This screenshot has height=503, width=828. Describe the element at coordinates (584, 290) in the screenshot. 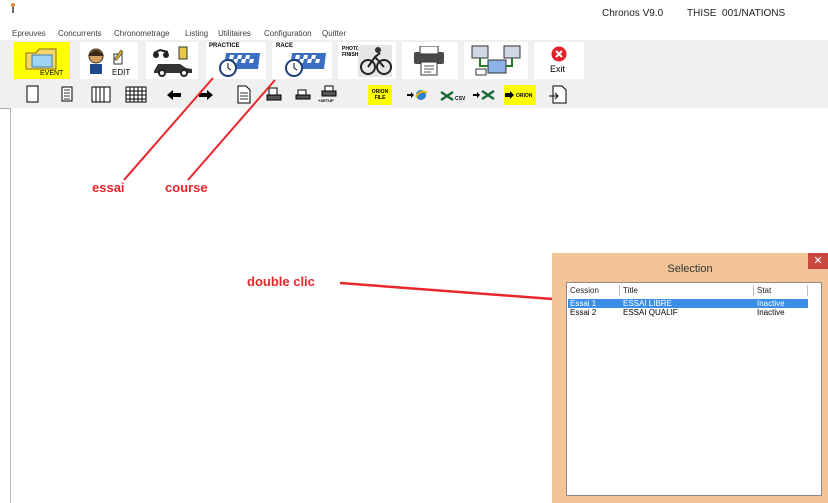

I see `column-header-cession: Cession` at that location.